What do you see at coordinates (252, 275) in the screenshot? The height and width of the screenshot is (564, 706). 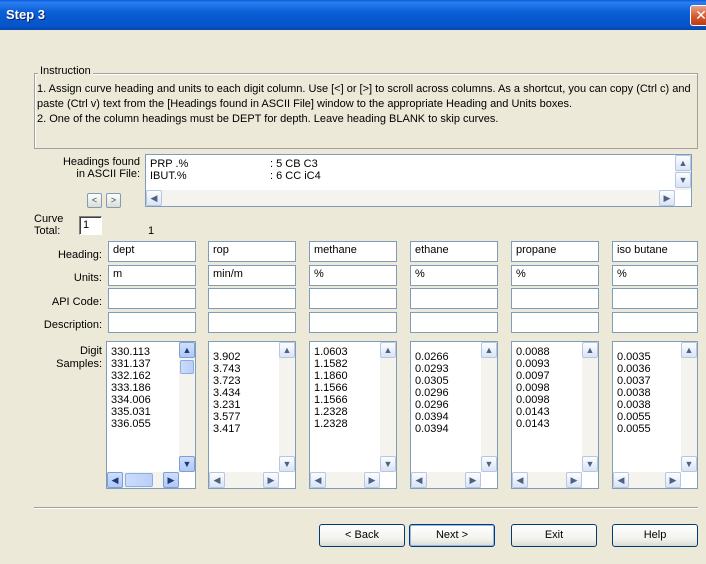 I see `units-input-2: min/m` at bounding box center [252, 275].